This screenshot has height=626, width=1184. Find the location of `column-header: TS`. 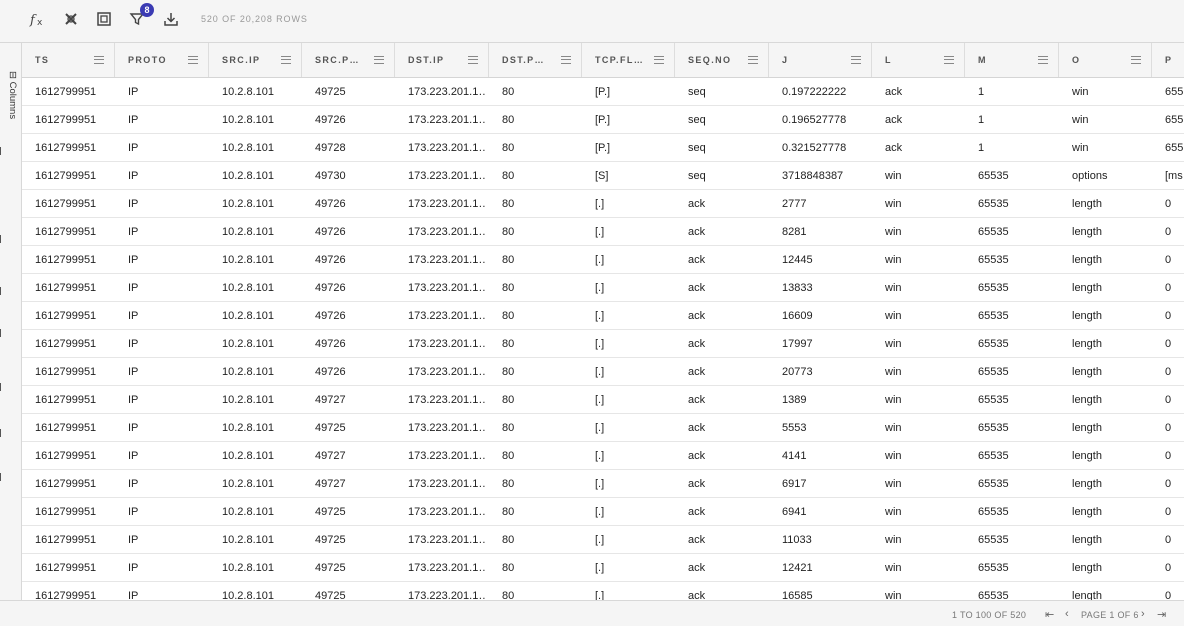

column-header: TS is located at coordinates (68, 60).